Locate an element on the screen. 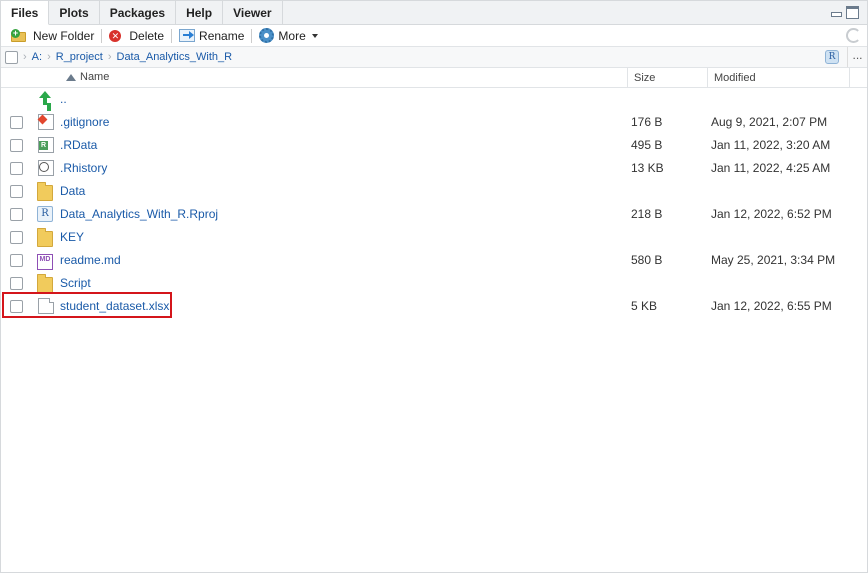 This screenshot has height=573, width=868. file-modified: Aug 9, 2021, 2:07 PM is located at coordinates (769, 122).